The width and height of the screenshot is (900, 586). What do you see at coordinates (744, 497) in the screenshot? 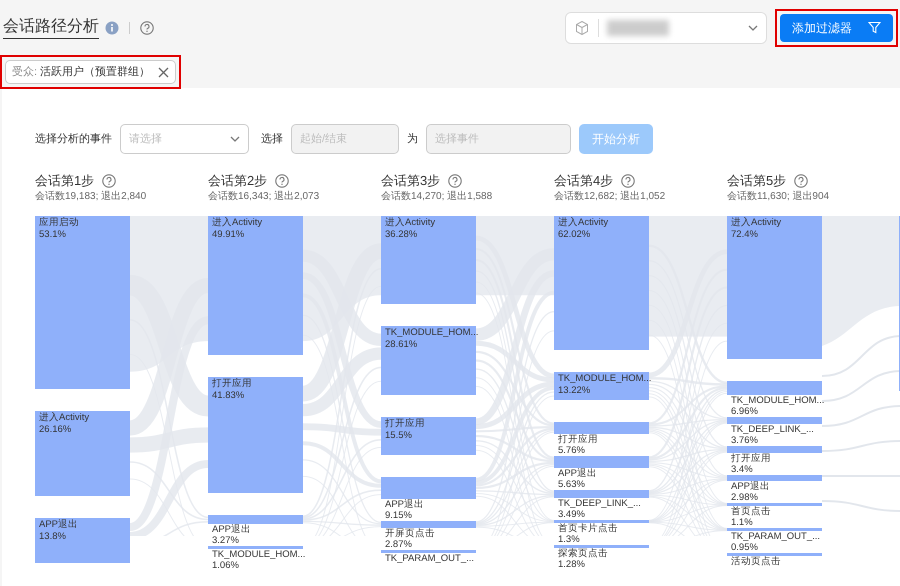
I see `node-percent: 2.98%` at bounding box center [744, 497].